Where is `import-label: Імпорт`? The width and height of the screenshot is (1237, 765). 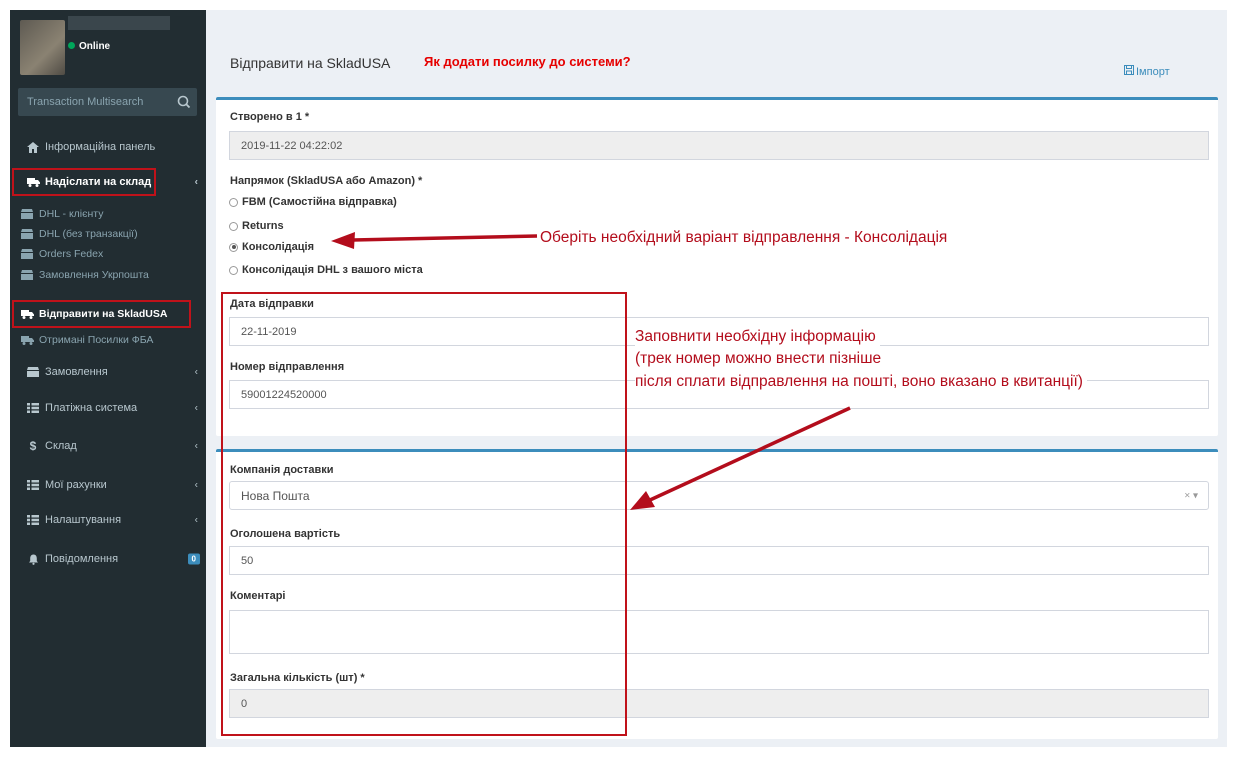
import-label: Імпорт is located at coordinates (1153, 71).